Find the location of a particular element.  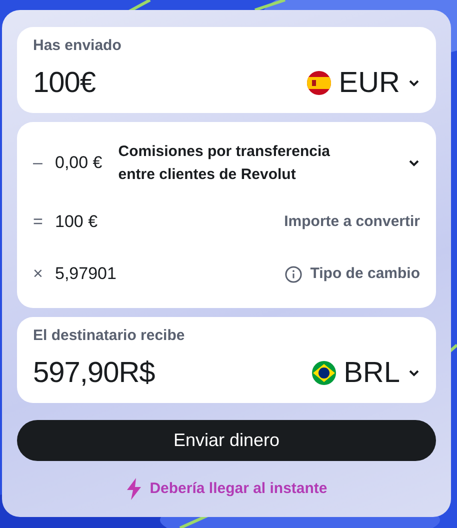

amount-value: 5,97901 is located at coordinates (85, 274).